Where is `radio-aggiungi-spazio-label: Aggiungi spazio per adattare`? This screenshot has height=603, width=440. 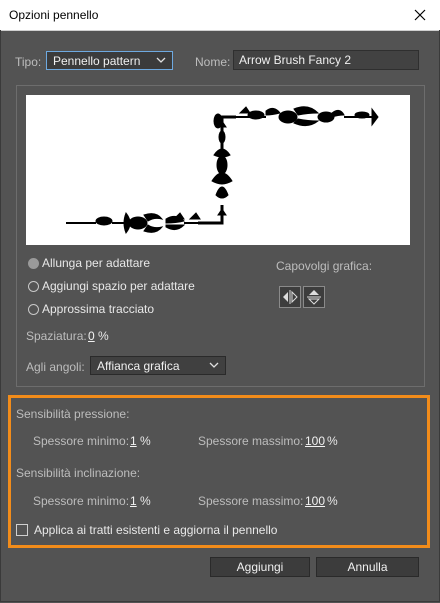 radio-aggiungi-spazio-label: Aggiungi spazio per adattare is located at coordinates (118, 286).